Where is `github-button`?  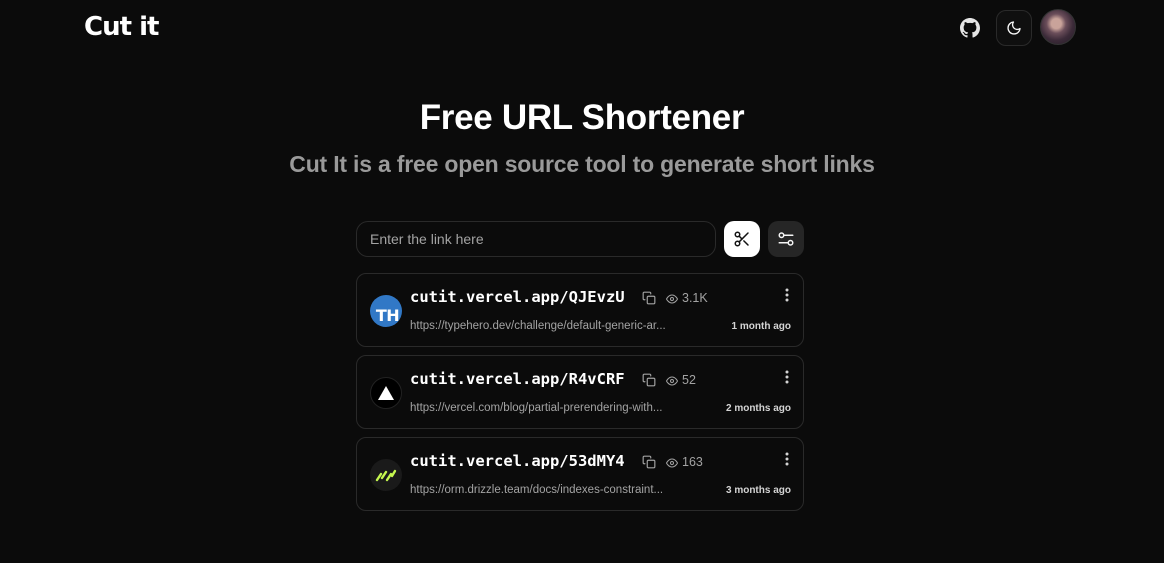 github-button is located at coordinates (970, 28).